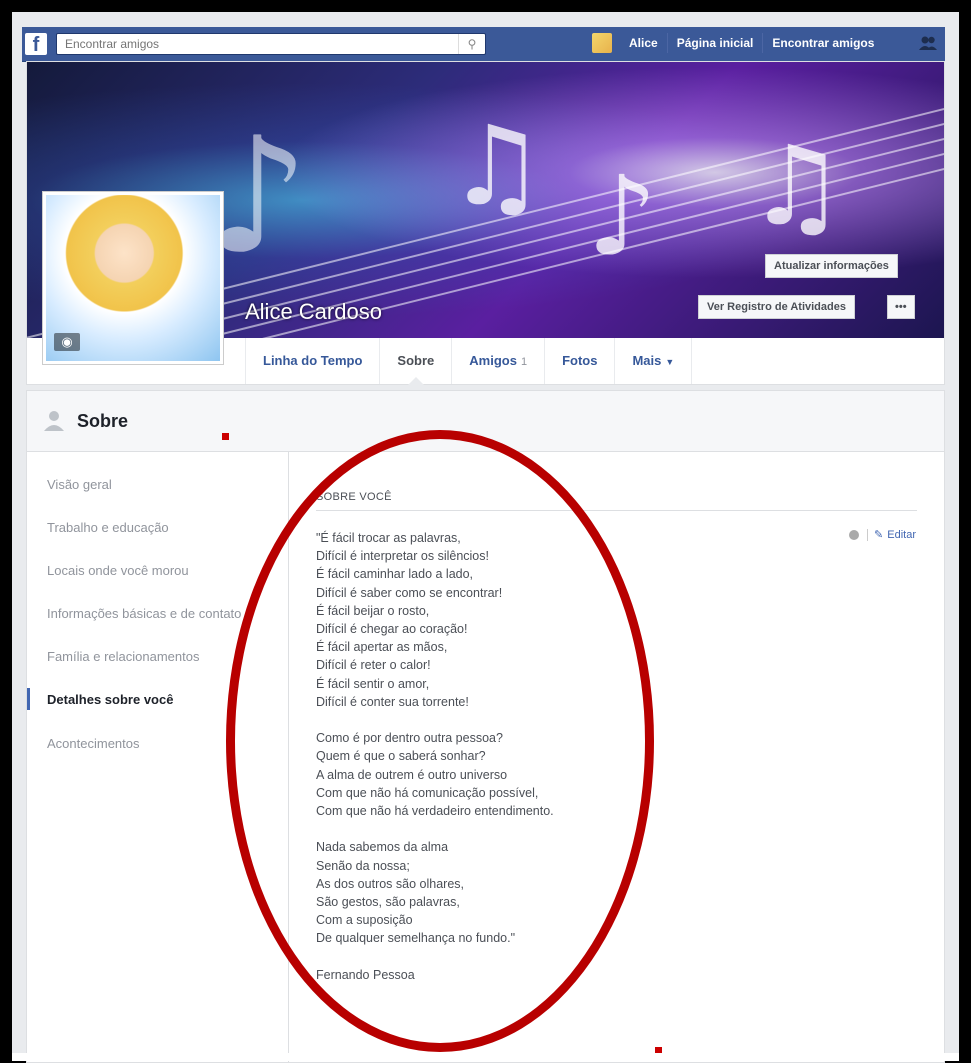 This screenshot has width=971, height=1063. Describe the element at coordinates (28, 699) in the screenshot. I see `active-indicator` at that location.